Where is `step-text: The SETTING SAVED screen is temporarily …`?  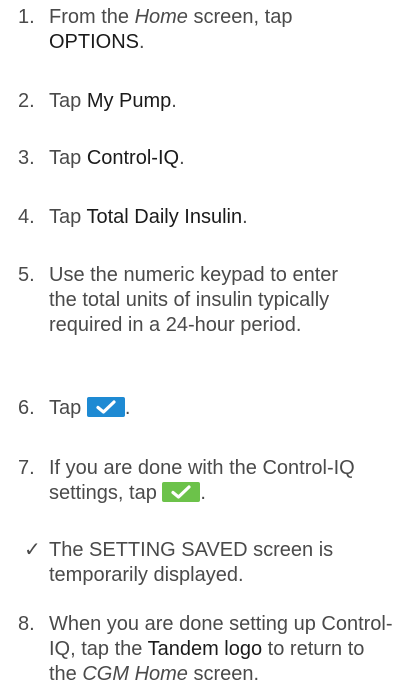
step-text: The SETTING SAVED screen is temporarily … is located at coordinates (191, 562).